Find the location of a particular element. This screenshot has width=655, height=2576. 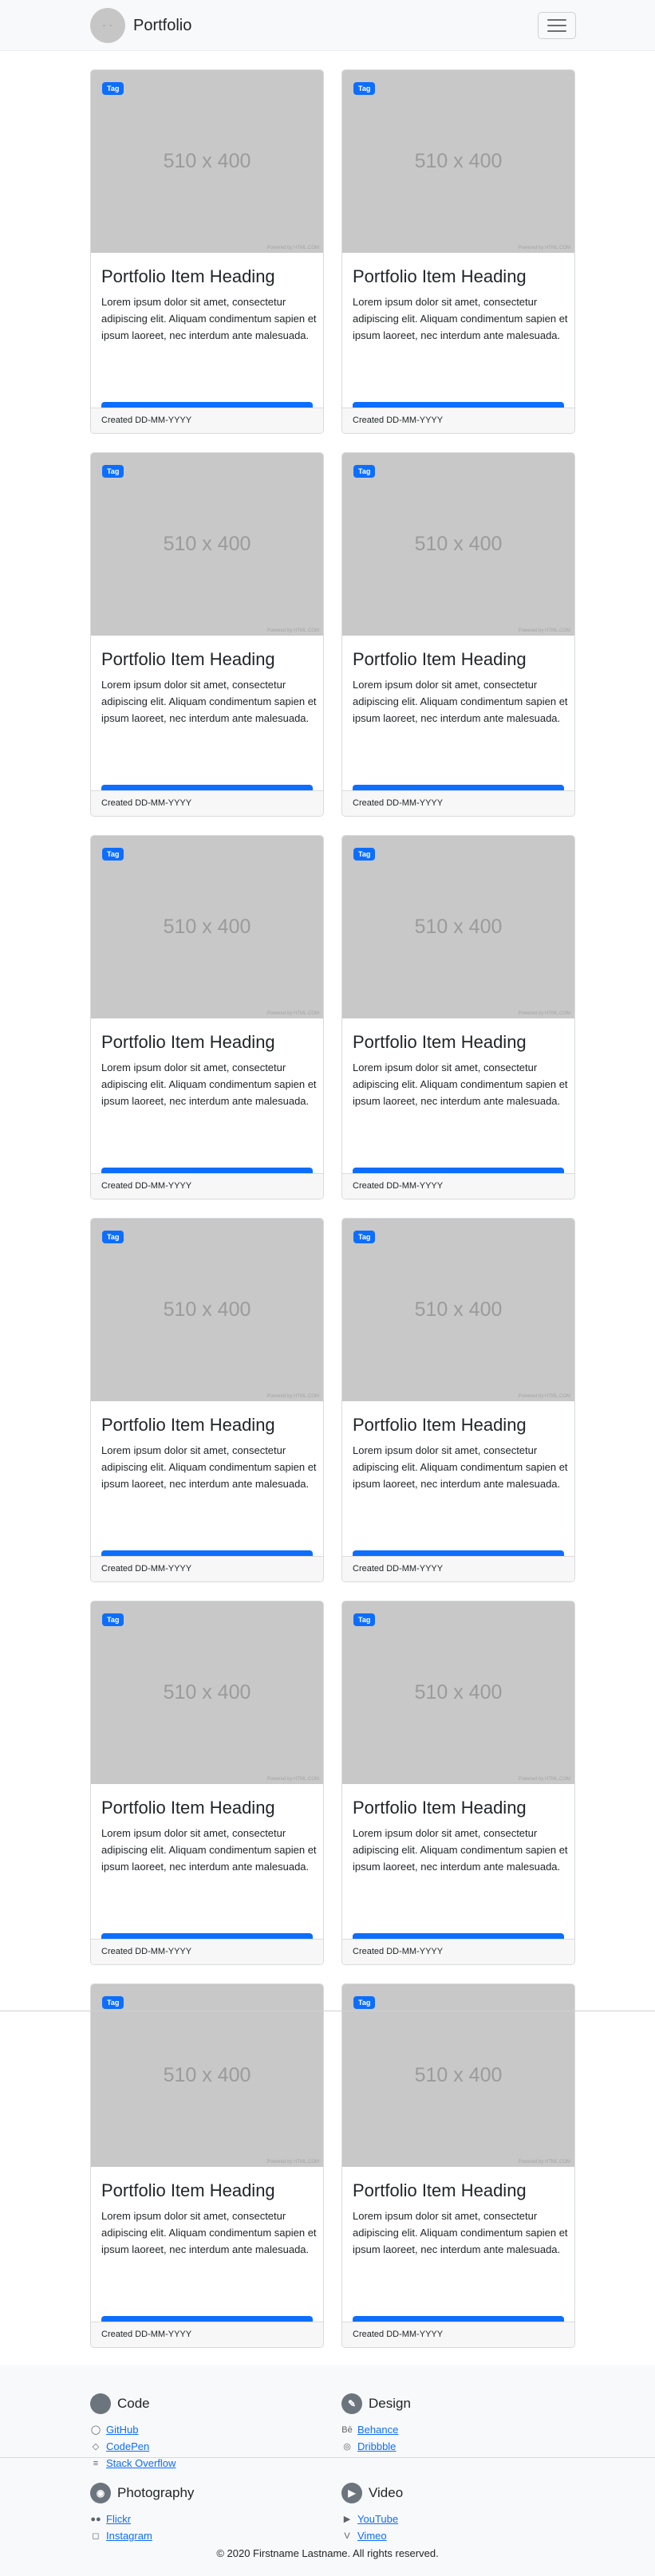

footer-link-instagram: Instagram is located at coordinates (129, 2536).